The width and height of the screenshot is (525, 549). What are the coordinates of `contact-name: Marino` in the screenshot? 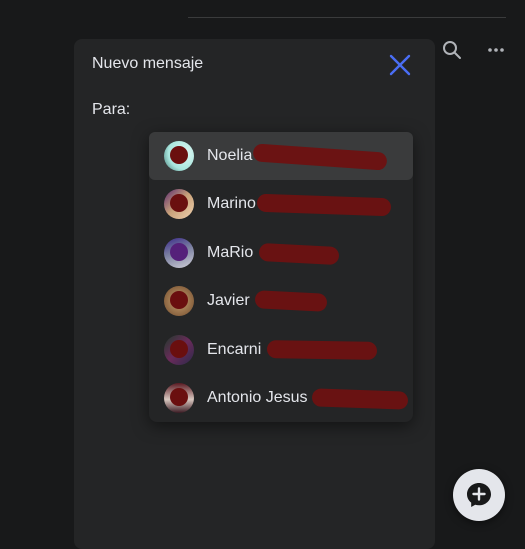 It's located at (231, 203).